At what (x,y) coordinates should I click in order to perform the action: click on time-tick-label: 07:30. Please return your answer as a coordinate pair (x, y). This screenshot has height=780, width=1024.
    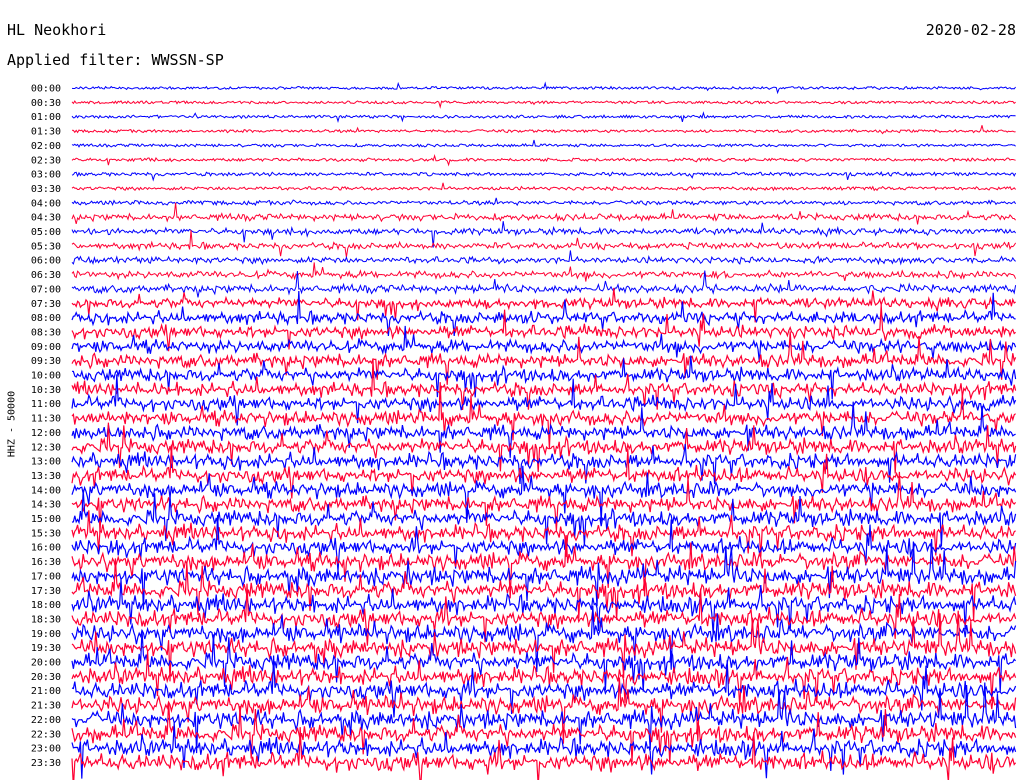
    Looking at the image, I should click on (46, 304).